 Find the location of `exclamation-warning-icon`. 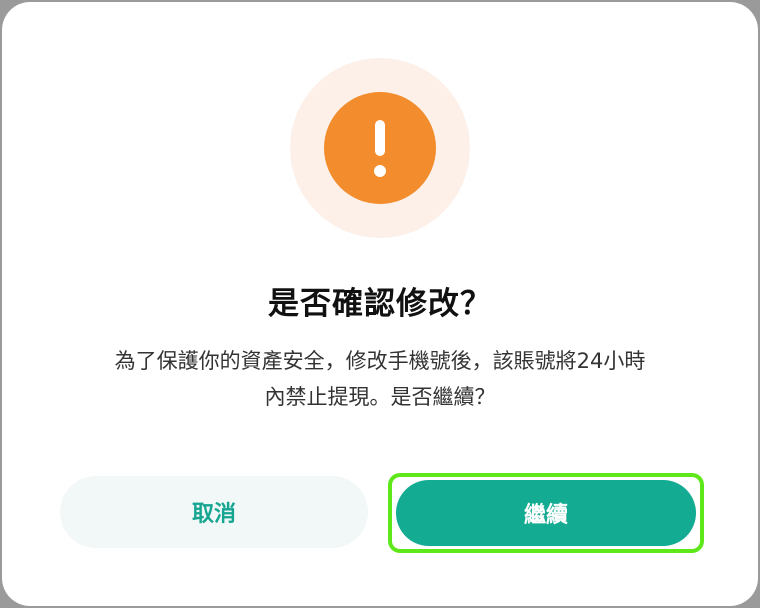

exclamation-warning-icon is located at coordinates (380, 148).